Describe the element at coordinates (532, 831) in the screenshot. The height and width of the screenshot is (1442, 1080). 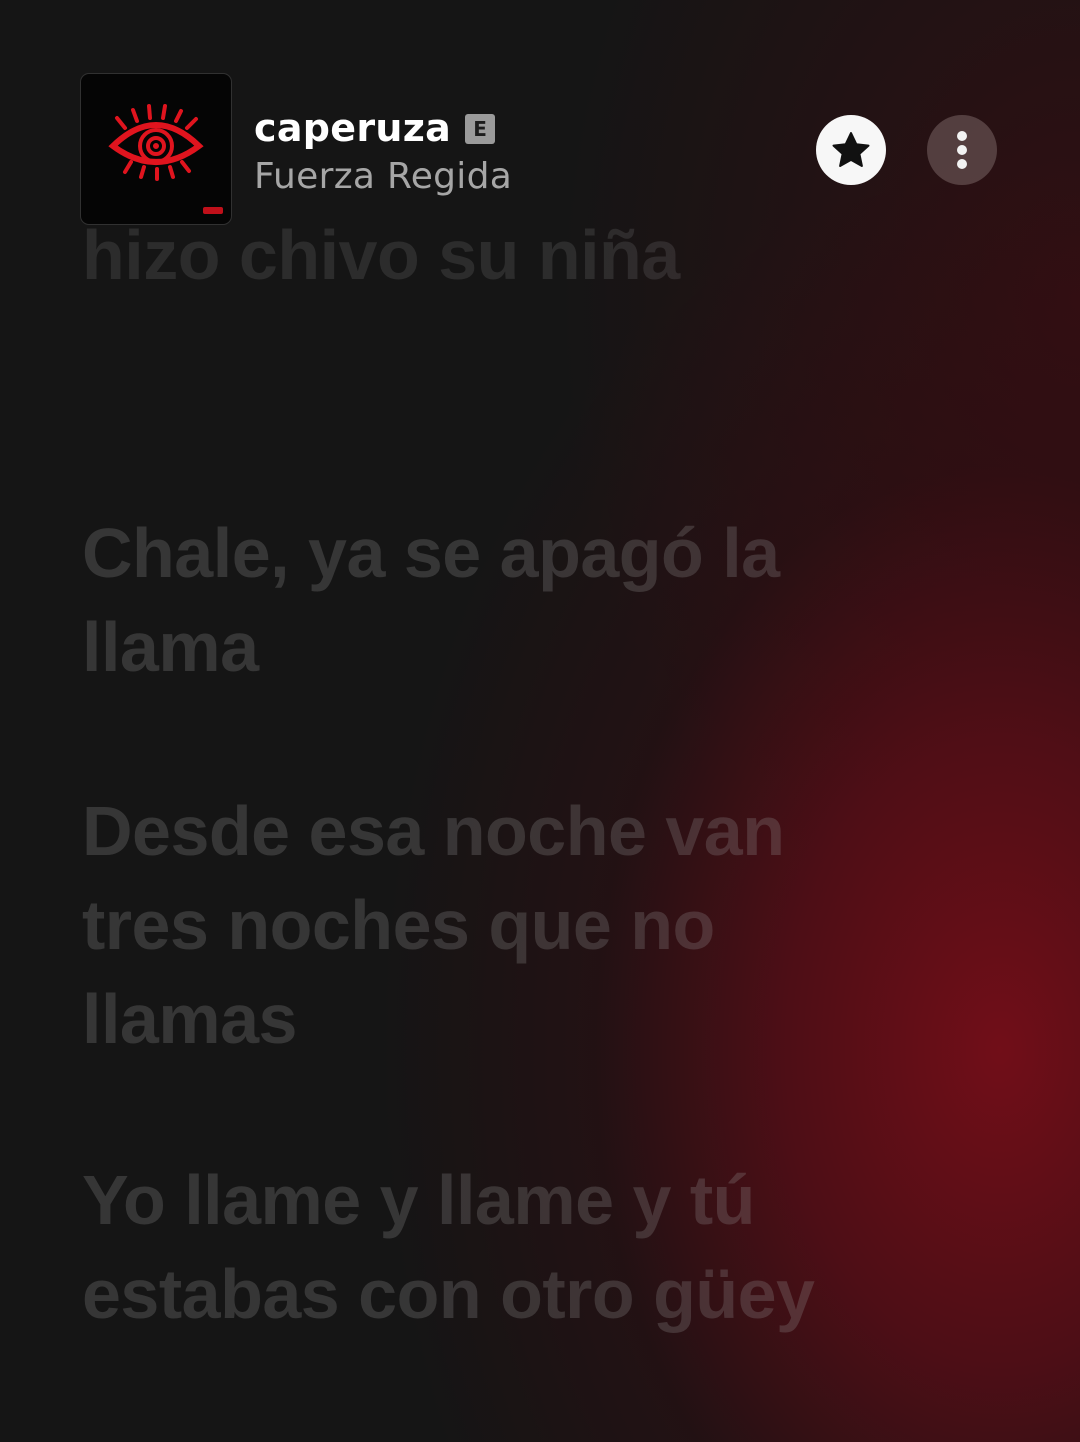
I see `lyric-line: Desde esa noche van` at that location.